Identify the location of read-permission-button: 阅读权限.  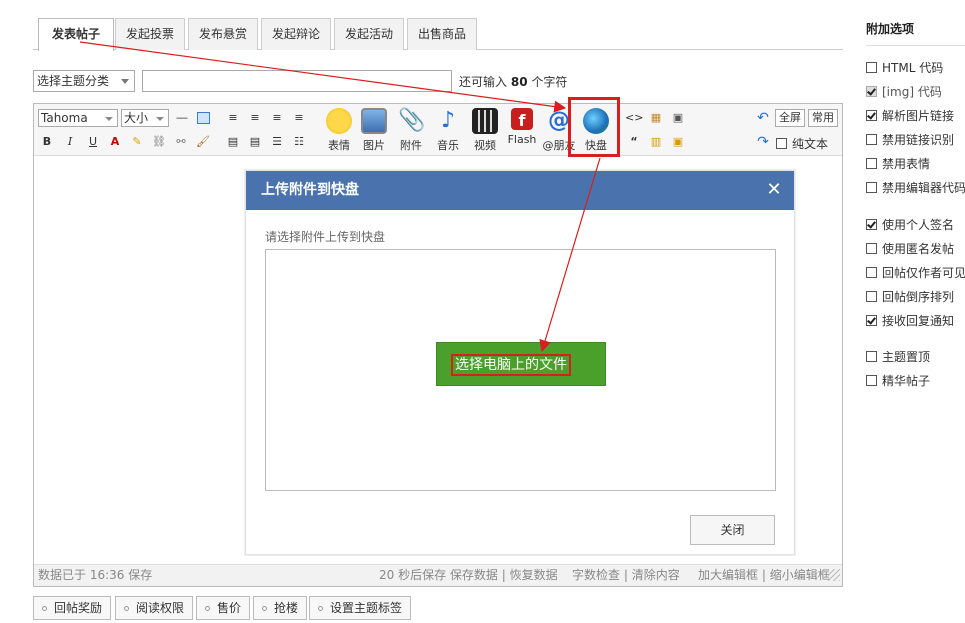
(154, 608).